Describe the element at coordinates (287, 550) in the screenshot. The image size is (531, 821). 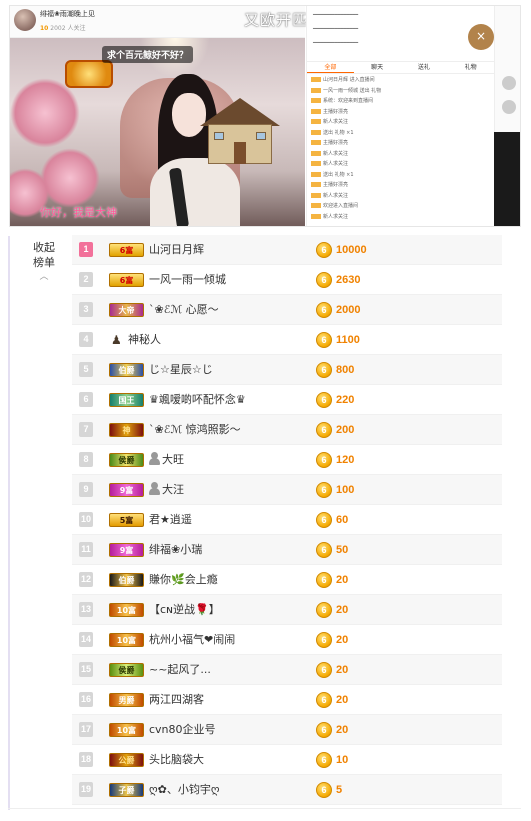
I see `ranking-row: 11 9富 绯福❀小瑞 6 50` at that location.